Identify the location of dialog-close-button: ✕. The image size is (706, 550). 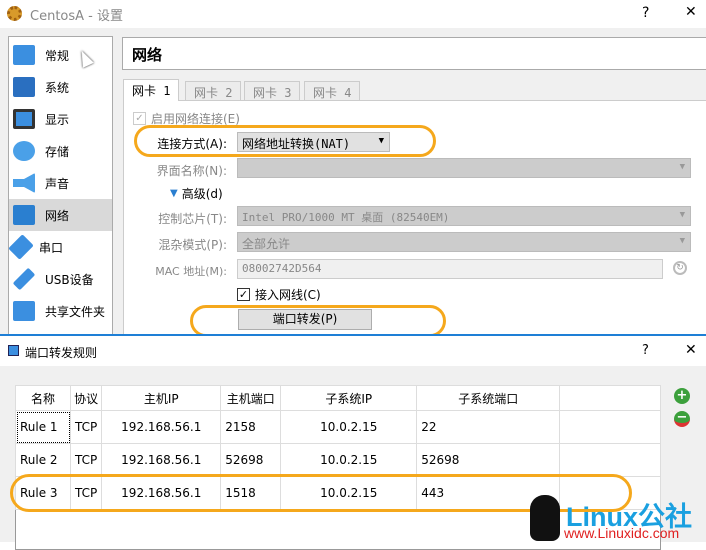
(691, 350).